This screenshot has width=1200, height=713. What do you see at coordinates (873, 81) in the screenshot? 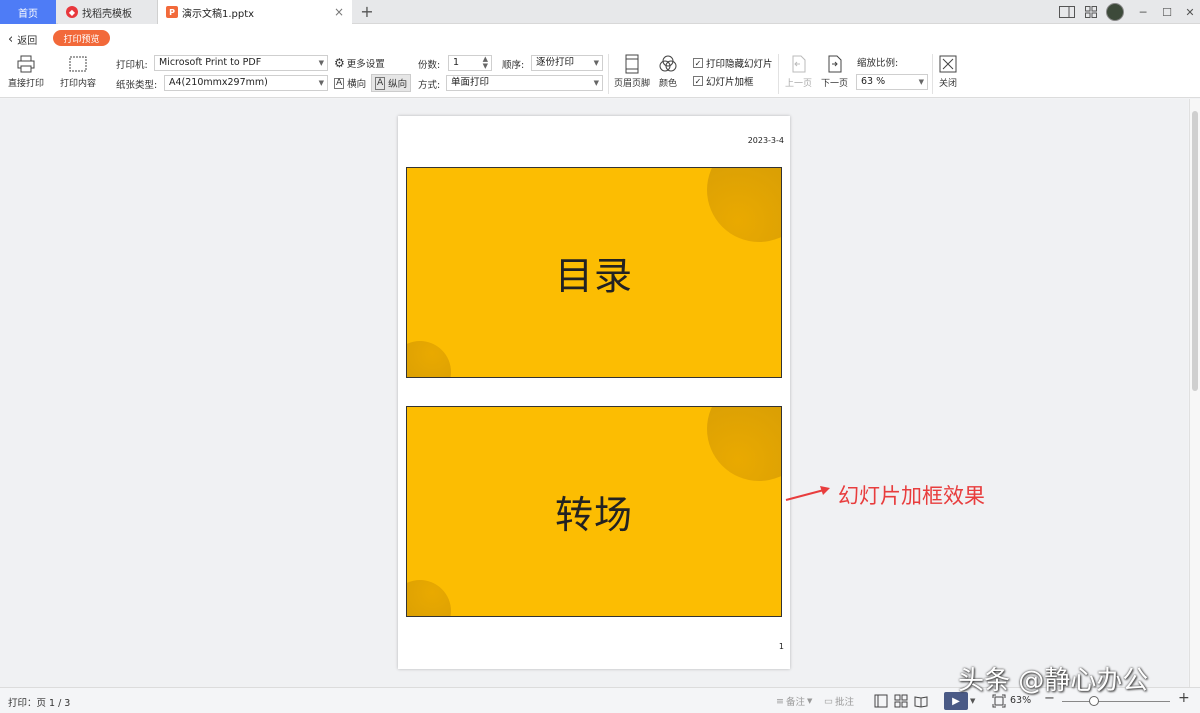
I see `zoom-value: 63 %` at bounding box center [873, 81].